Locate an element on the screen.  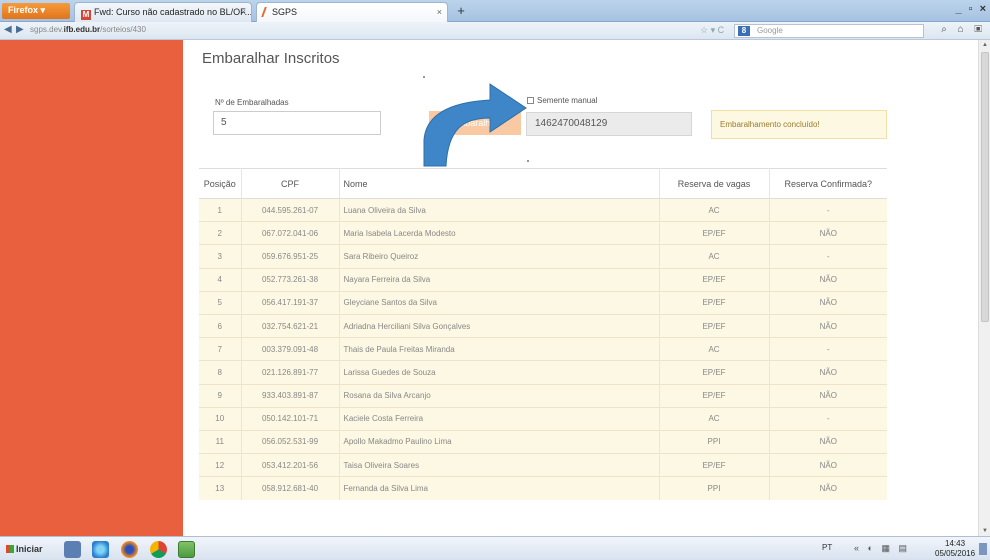
page-scrollbar: ▲ ▼ is located at coordinates (984, 288).